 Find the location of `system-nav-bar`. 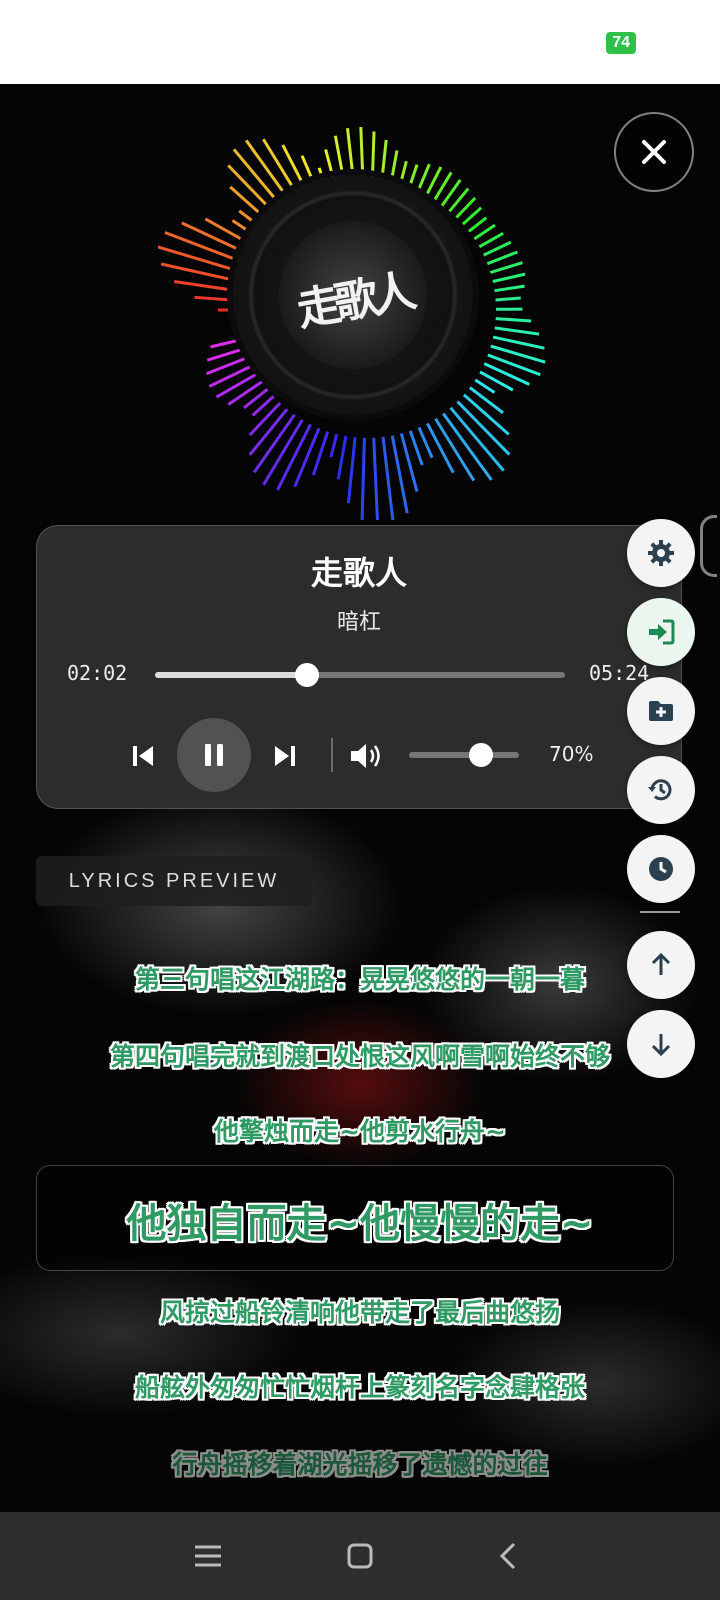

system-nav-bar is located at coordinates (360, 1556).